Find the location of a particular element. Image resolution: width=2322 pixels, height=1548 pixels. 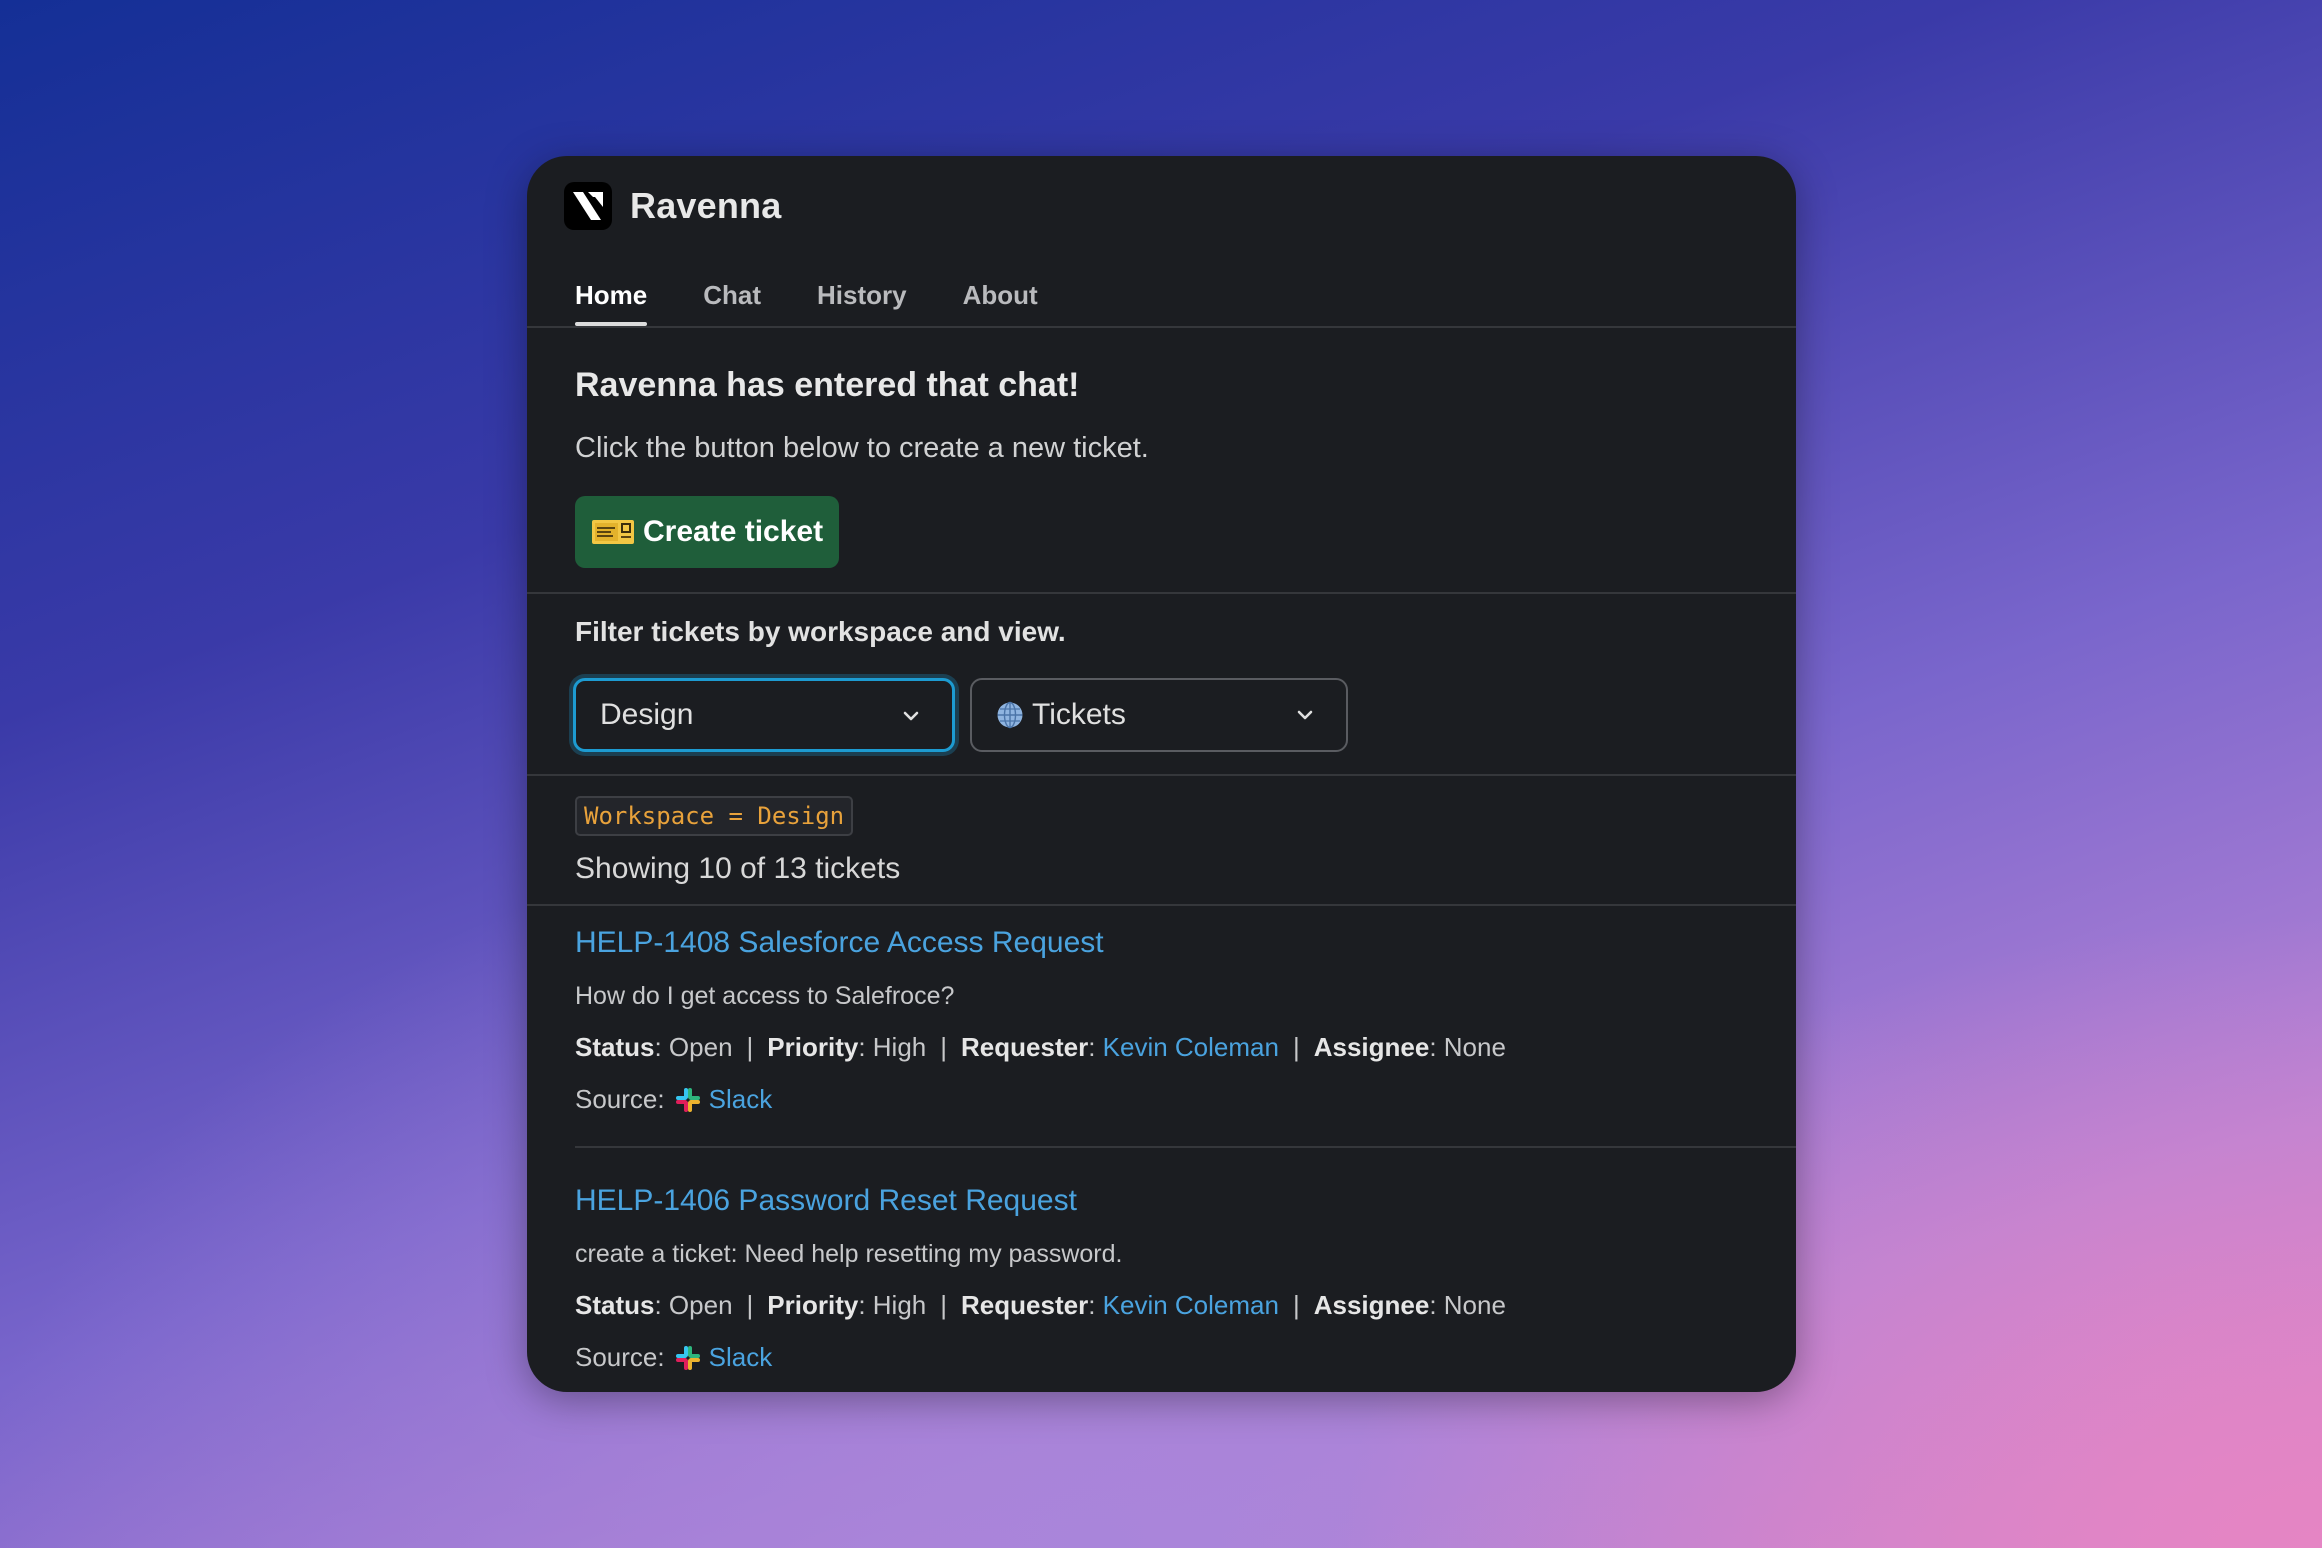

view-select-value: Tickets is located at coordinates (1079, 714).